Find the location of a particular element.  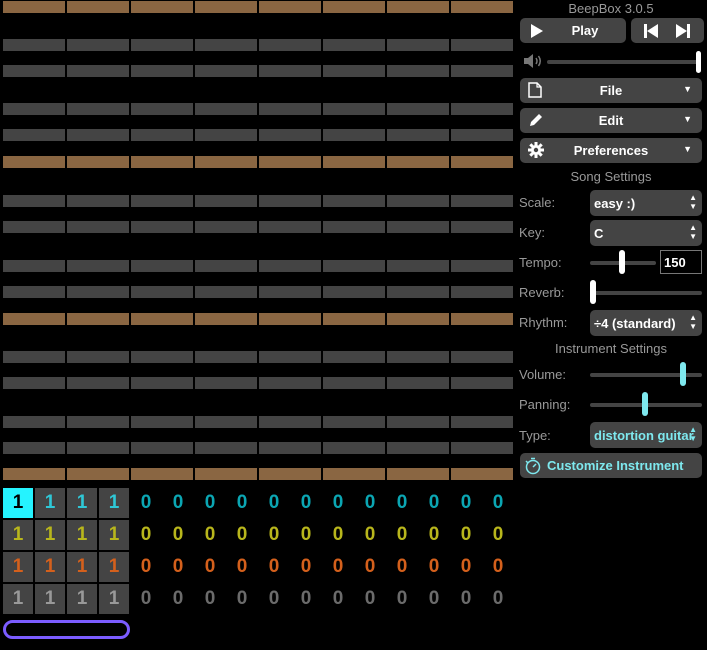

key-select: C ▲ ▼ is located at coordinates (646, 233).